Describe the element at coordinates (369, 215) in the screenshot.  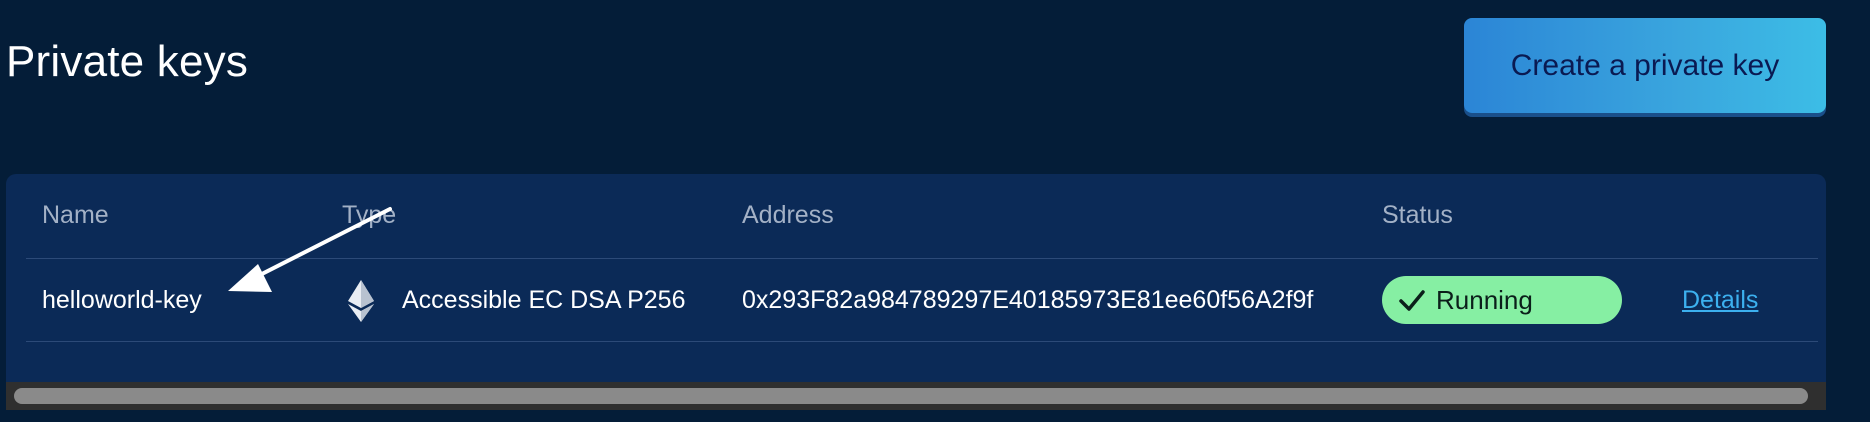
I see `column-header-type: Type` at that location.